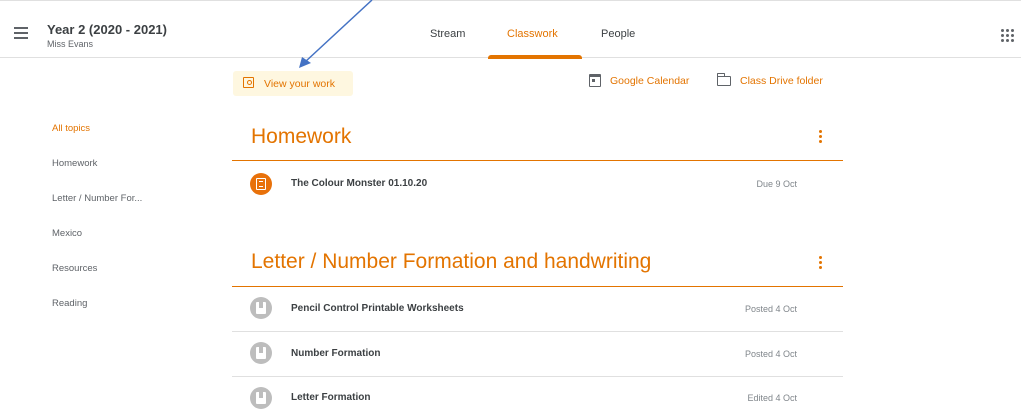  Describe the element at coordinates (21, 34) in the screenshot. I see `menu-icon` at that location.